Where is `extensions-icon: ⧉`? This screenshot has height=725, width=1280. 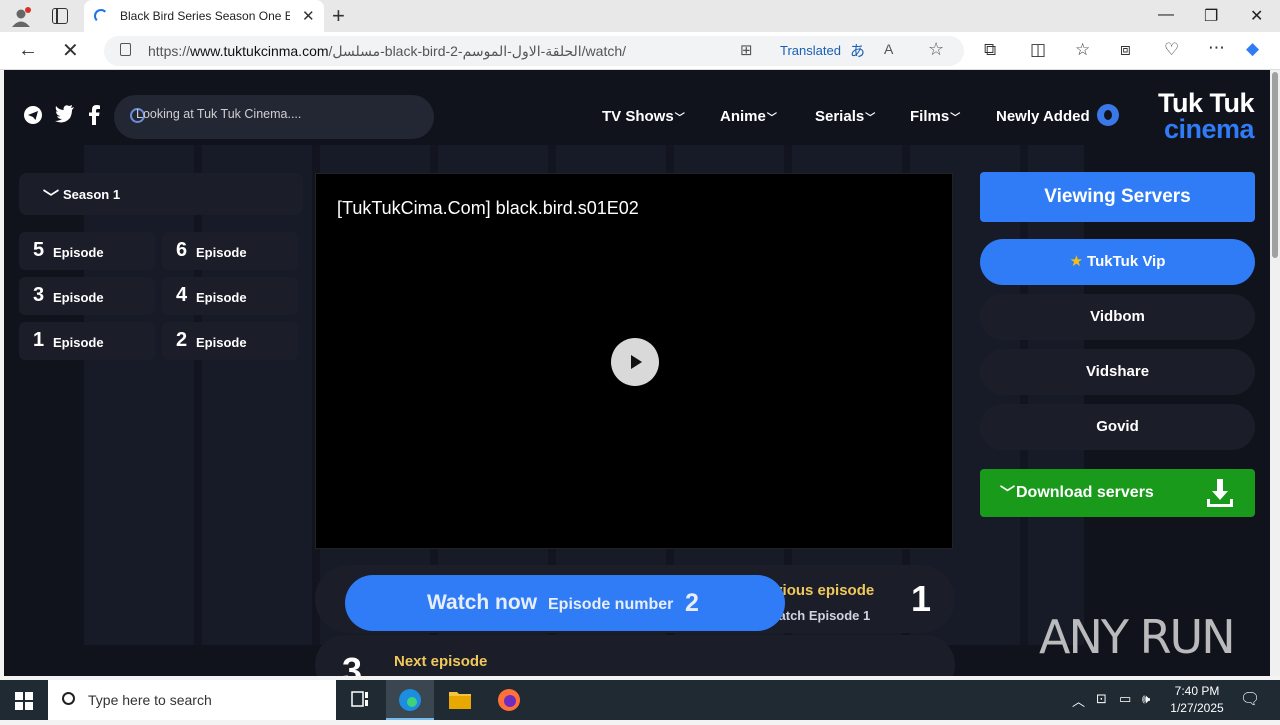 extensions-icon: ⧉ is located at coordinates (990, 50).